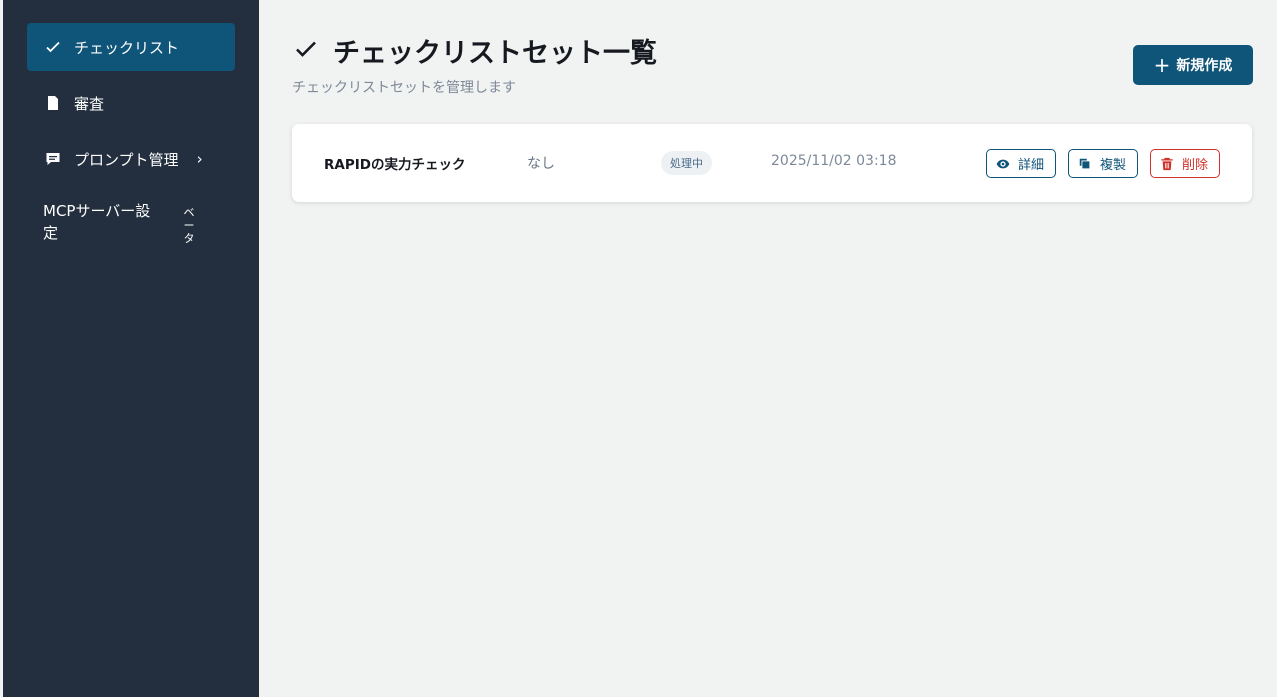 The height and width of the screenshot is (697, 1277). I want to click on copy-icon, so click(1084, 163).